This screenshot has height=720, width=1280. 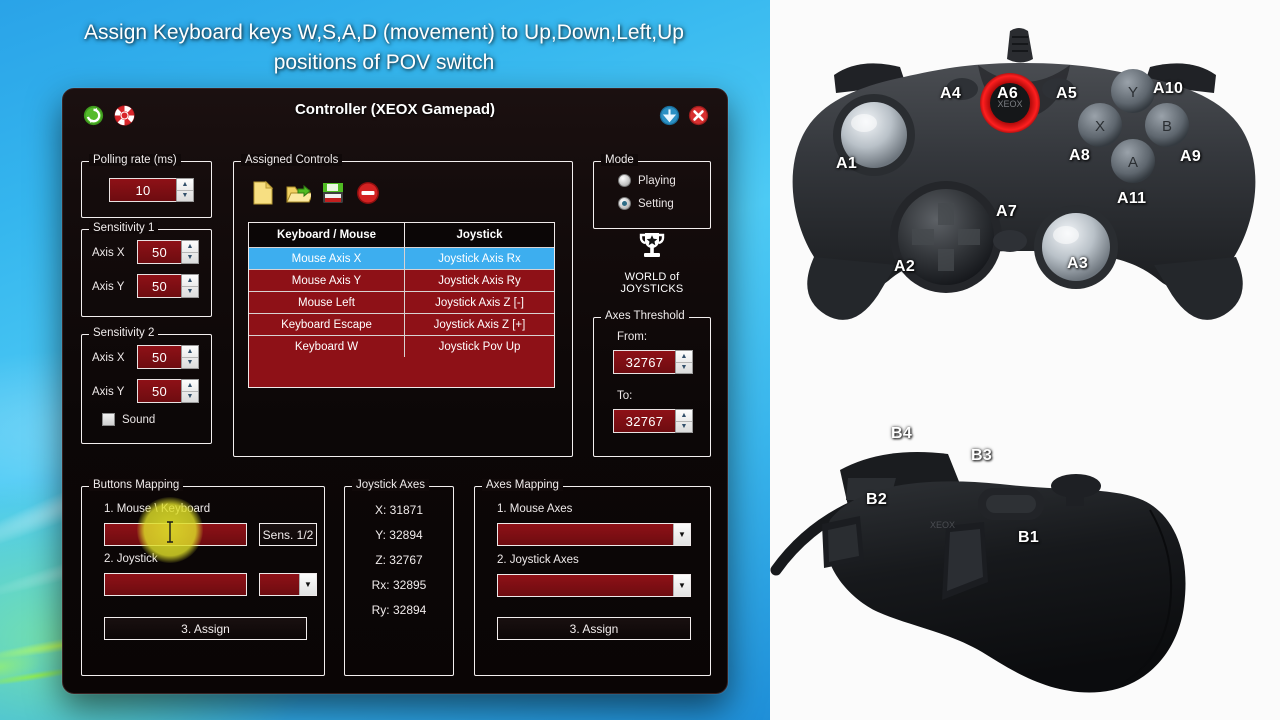 What do you see at coordinates (645, 316) in the screenshot?
I see `axes-threshold-legend: Axes Threshold` at bounding box center [645, 316].